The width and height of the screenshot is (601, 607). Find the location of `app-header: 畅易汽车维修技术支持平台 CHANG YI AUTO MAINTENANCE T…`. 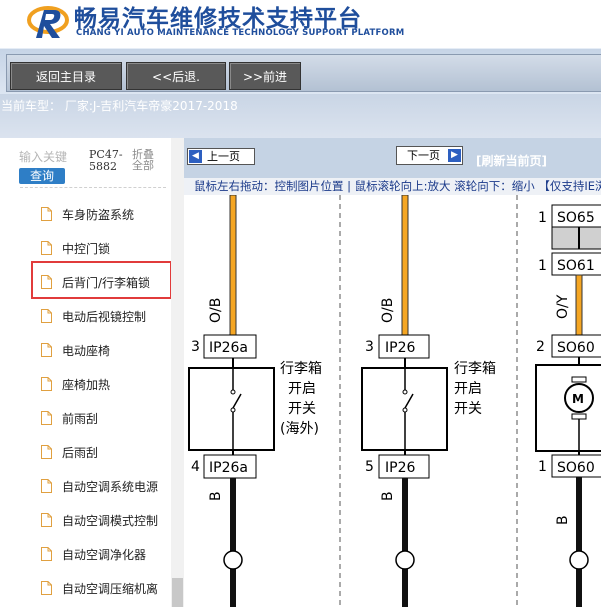

app-header: 畅易汽车维修技术支持平台 CHANG YI AUTO MAINTENANCE T… is located at coordinates (300, 24).